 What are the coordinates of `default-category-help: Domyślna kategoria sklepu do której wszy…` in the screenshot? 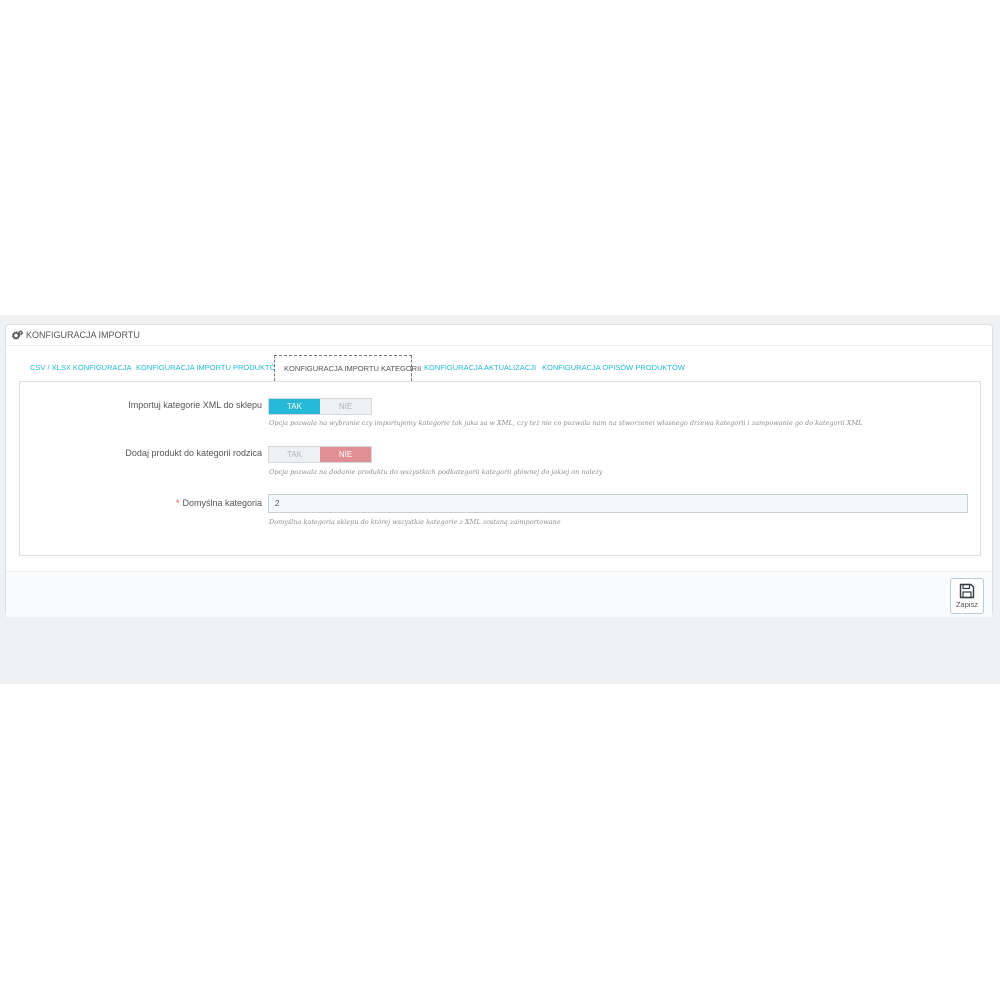 It's located at (415, 522).